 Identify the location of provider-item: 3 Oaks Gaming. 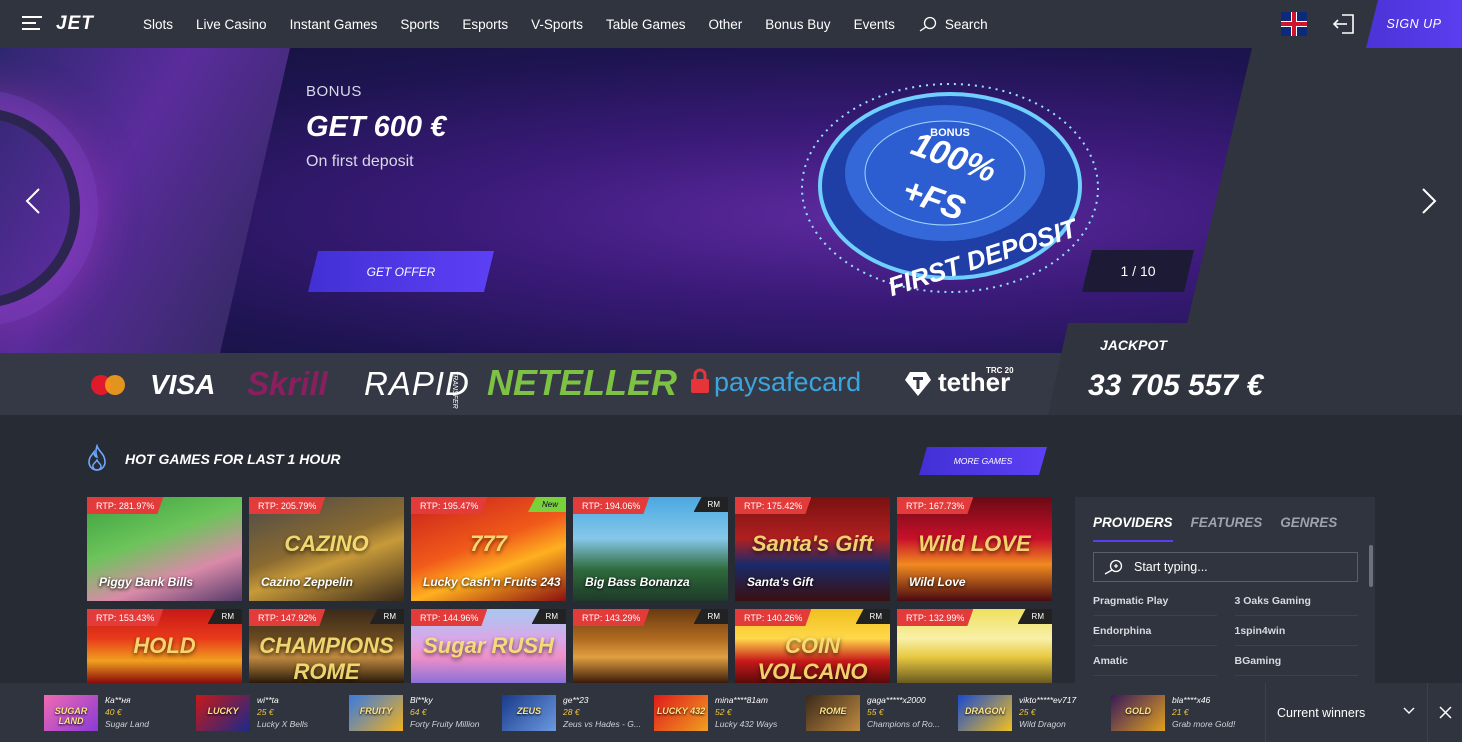
(1296, 601).